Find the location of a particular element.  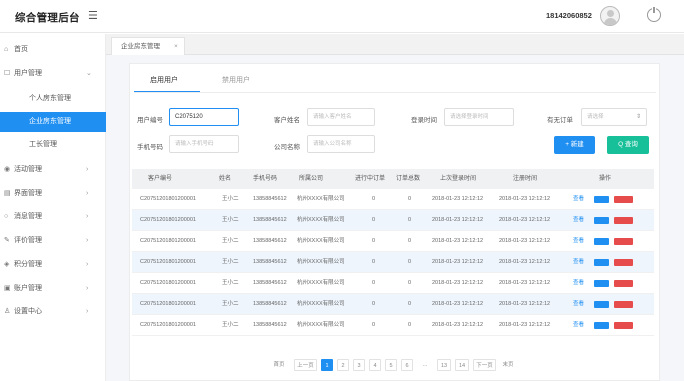

sidebar-item-reviews: ✎ 评价管理 › is located at coordinates (53, 241).